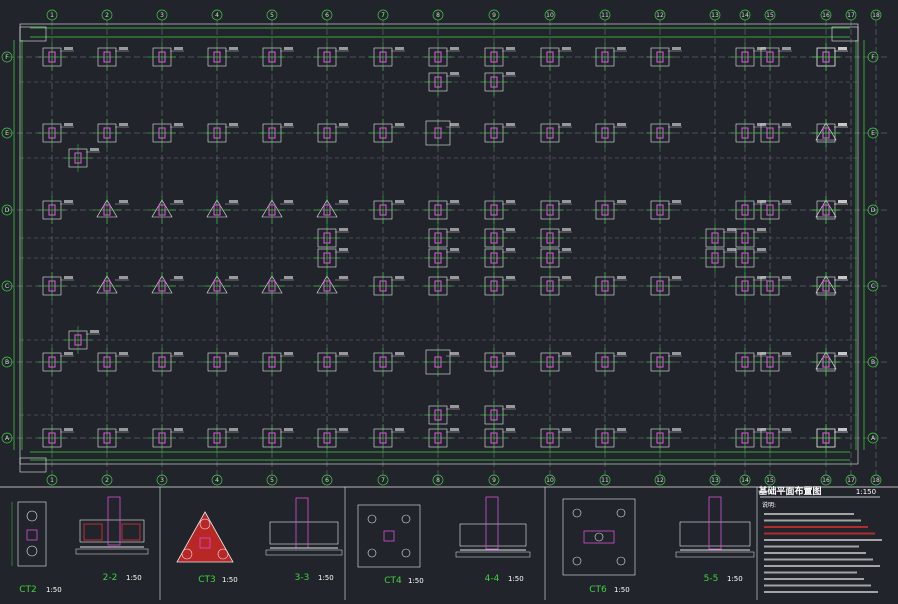 Image resolution: width=898 pixels, height=604 pixels. What do you see at coordinates (7, 286) in the screenshot?
I see `svg-text: C` at bounding box center [7, 286].